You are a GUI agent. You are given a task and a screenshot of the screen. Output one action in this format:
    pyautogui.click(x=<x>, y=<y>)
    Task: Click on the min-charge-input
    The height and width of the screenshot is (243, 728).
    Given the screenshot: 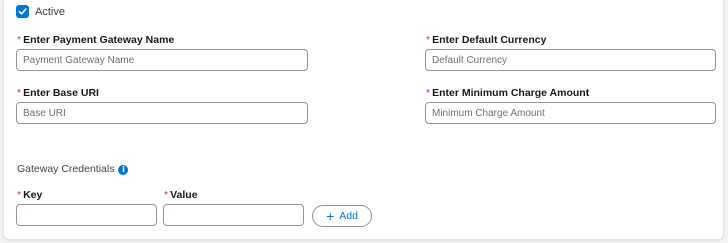 What is the action you would take?
    pyautogui.click(x=570, y=113)
    